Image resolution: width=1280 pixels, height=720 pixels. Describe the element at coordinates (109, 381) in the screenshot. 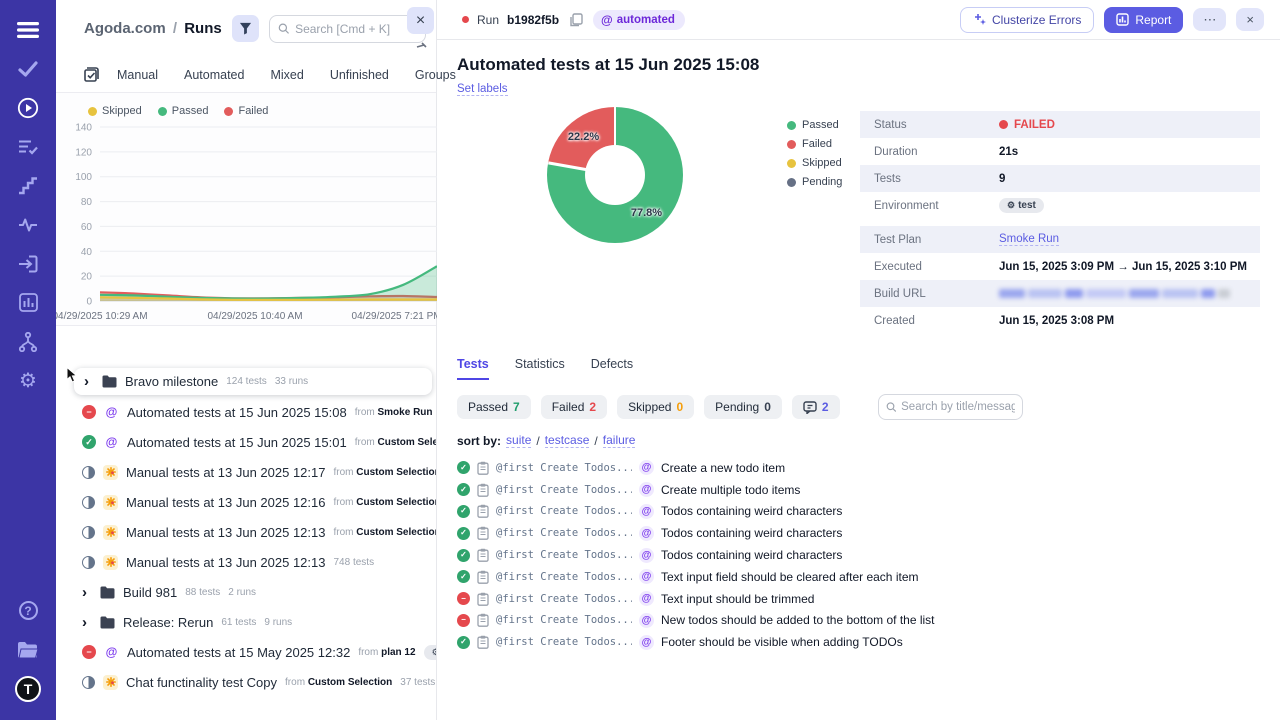

I see `folder-icon` at that location.